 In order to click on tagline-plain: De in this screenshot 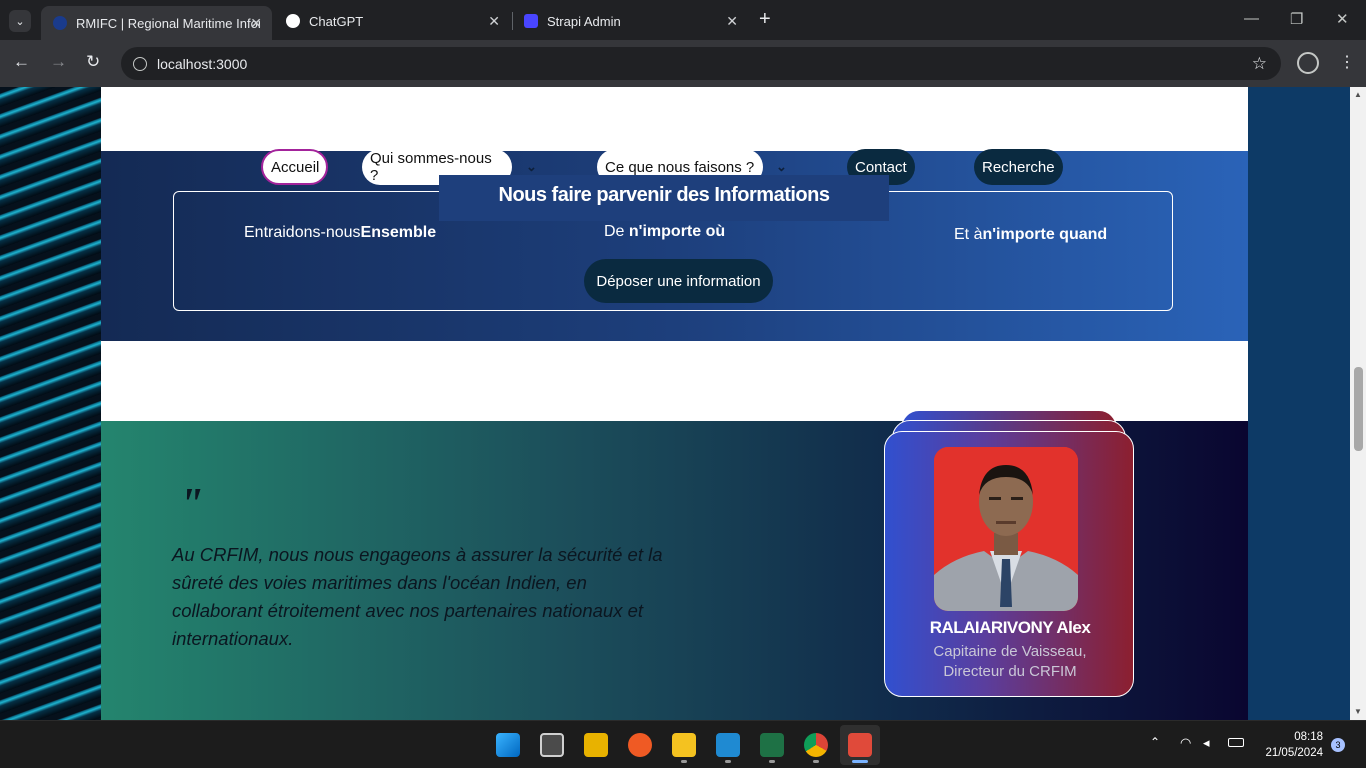, I will do `click(616, 231)`.